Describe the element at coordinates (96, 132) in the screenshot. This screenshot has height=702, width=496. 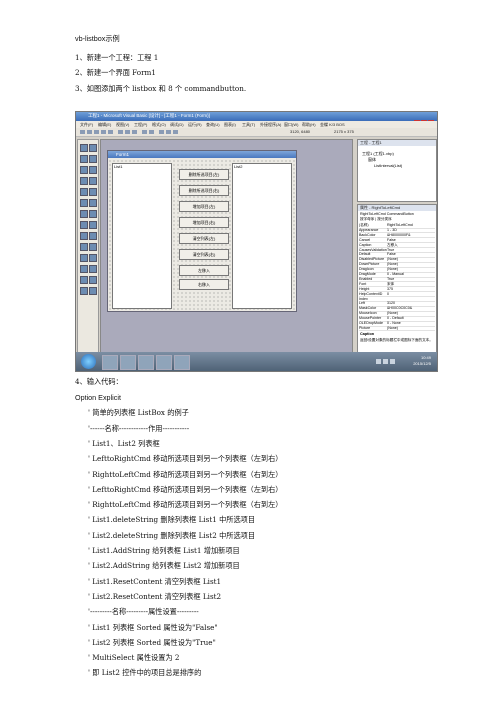
I see `menu-editor-icon` at that location.